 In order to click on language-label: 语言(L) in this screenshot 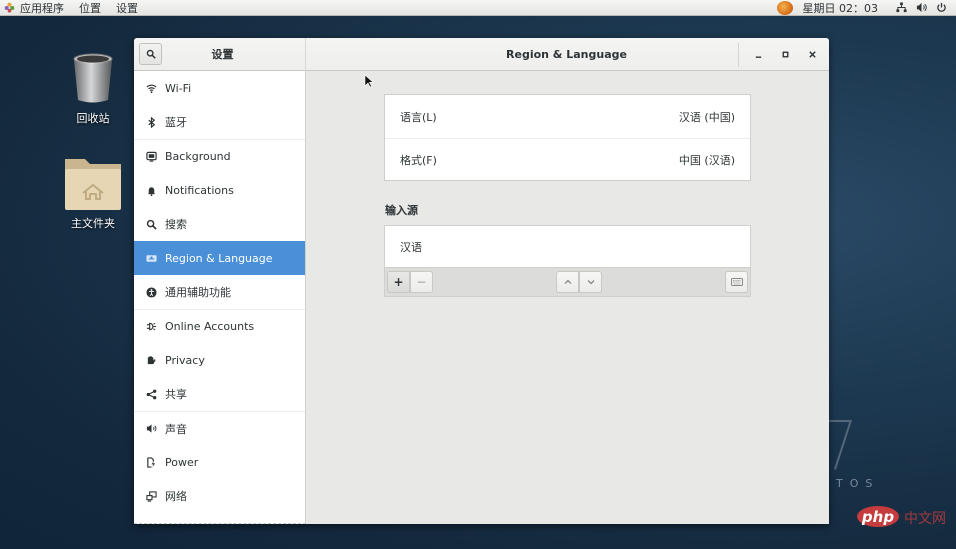, I will do `click(418, 117)`.